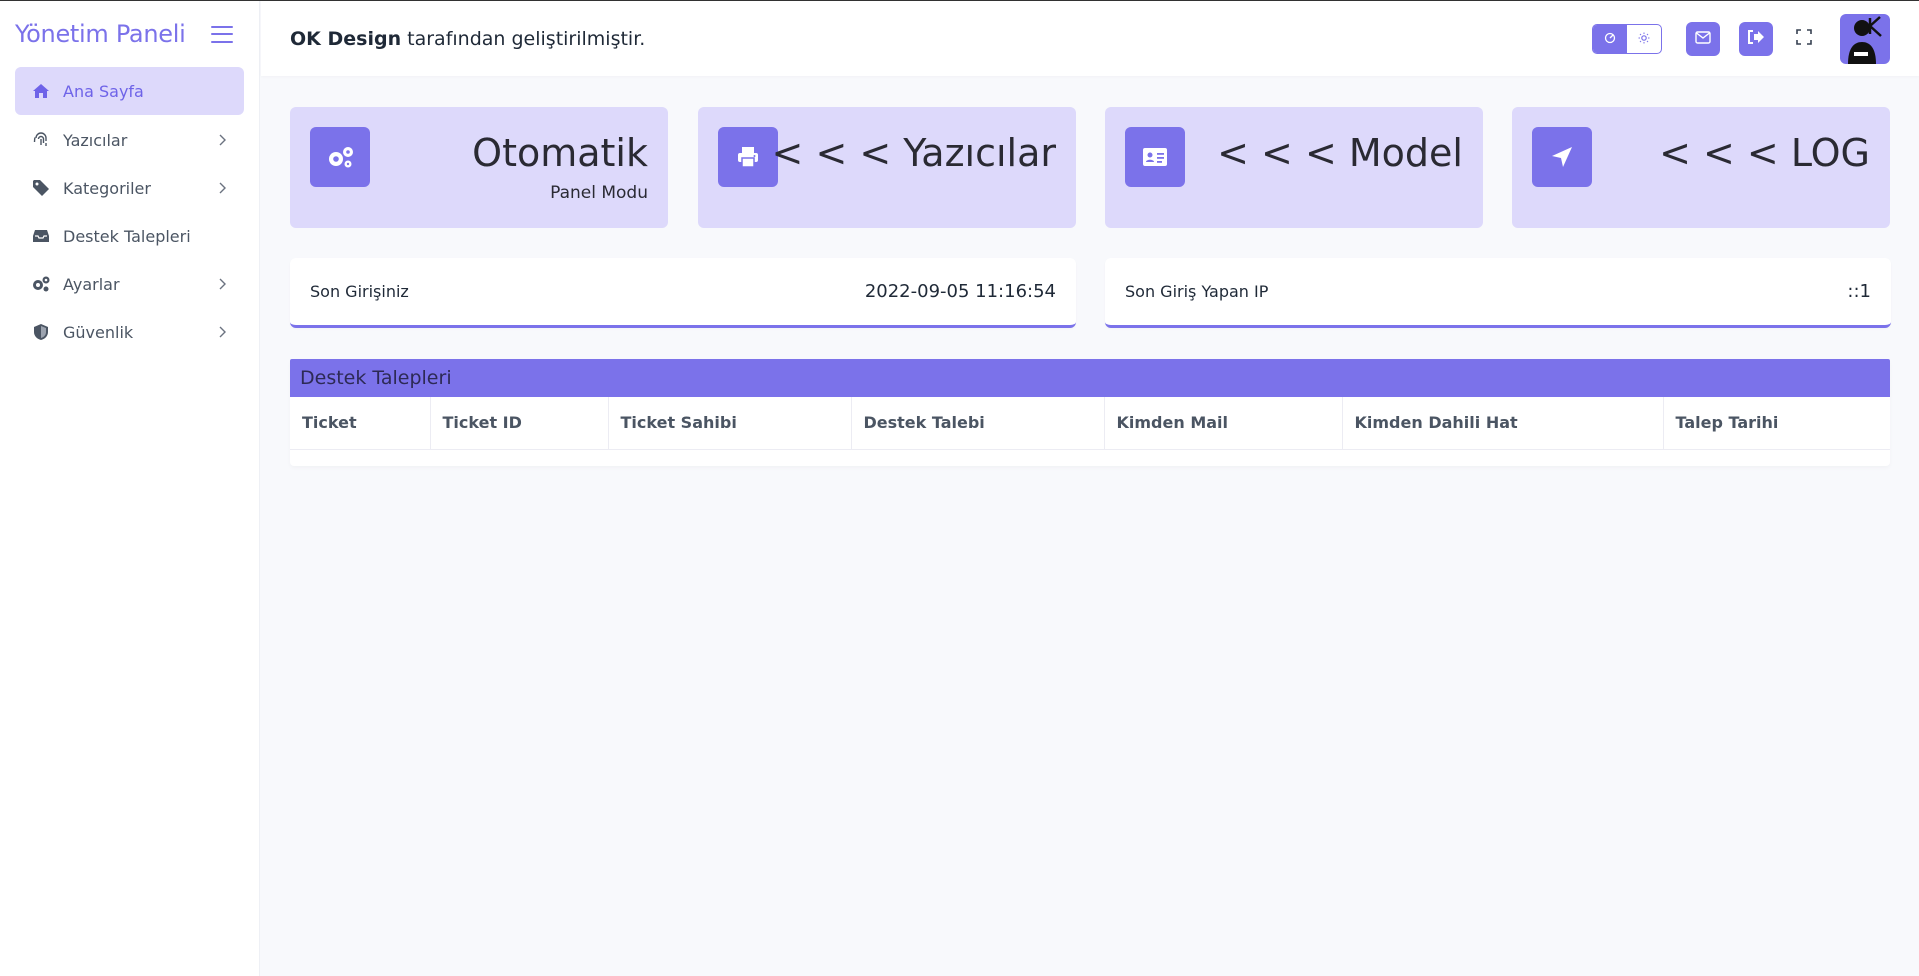 The width and height of the screenshot is (1919, 976). I want to click on brand: Yönetim Paneli, so click(129, 34).